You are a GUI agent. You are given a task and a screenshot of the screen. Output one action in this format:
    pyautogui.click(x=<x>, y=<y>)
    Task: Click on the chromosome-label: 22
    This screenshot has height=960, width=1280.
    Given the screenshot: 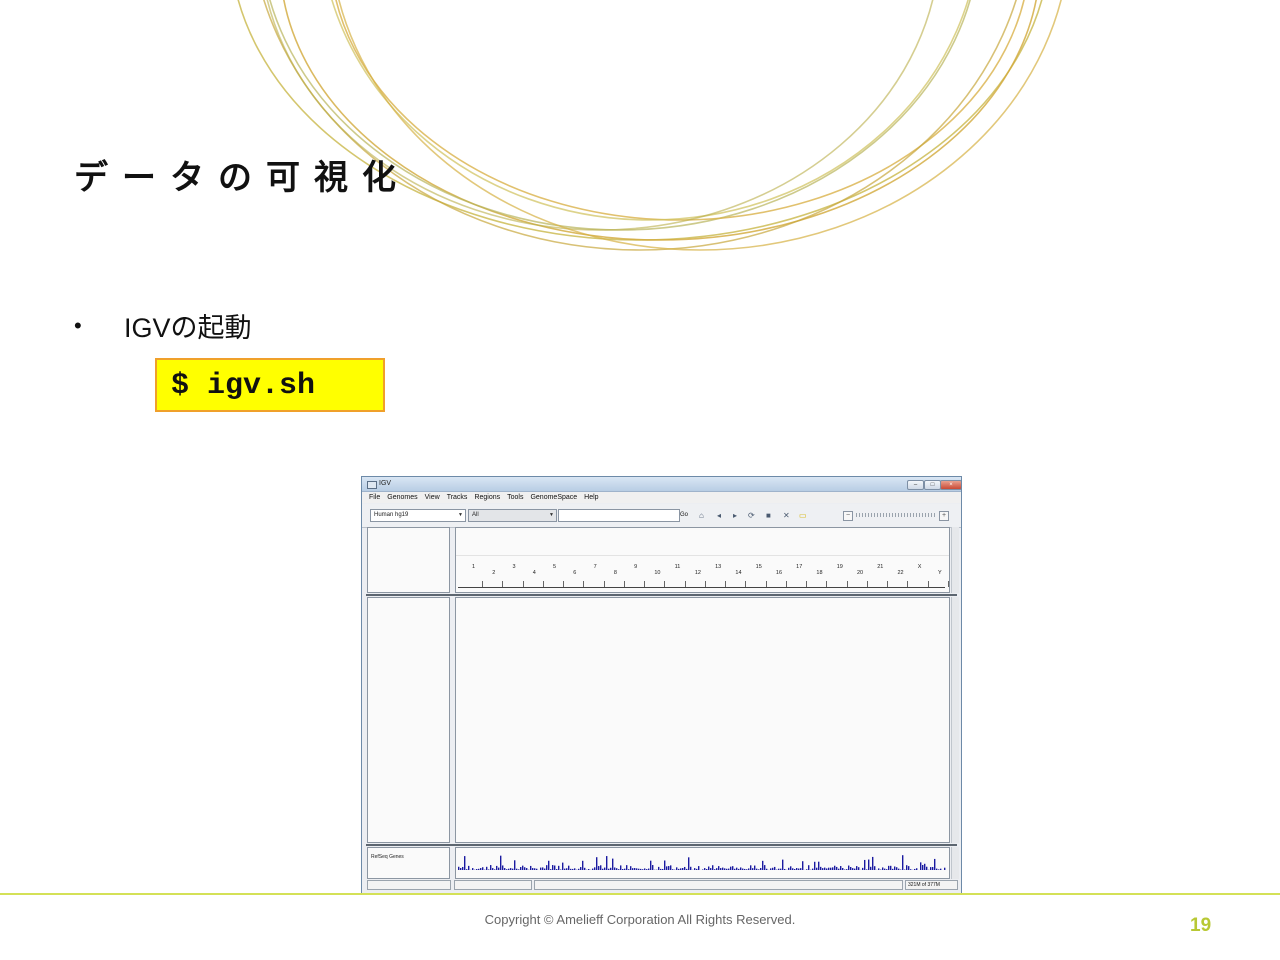 What is the action you would take?
    pyautogui.click(x=900, y=573)
    